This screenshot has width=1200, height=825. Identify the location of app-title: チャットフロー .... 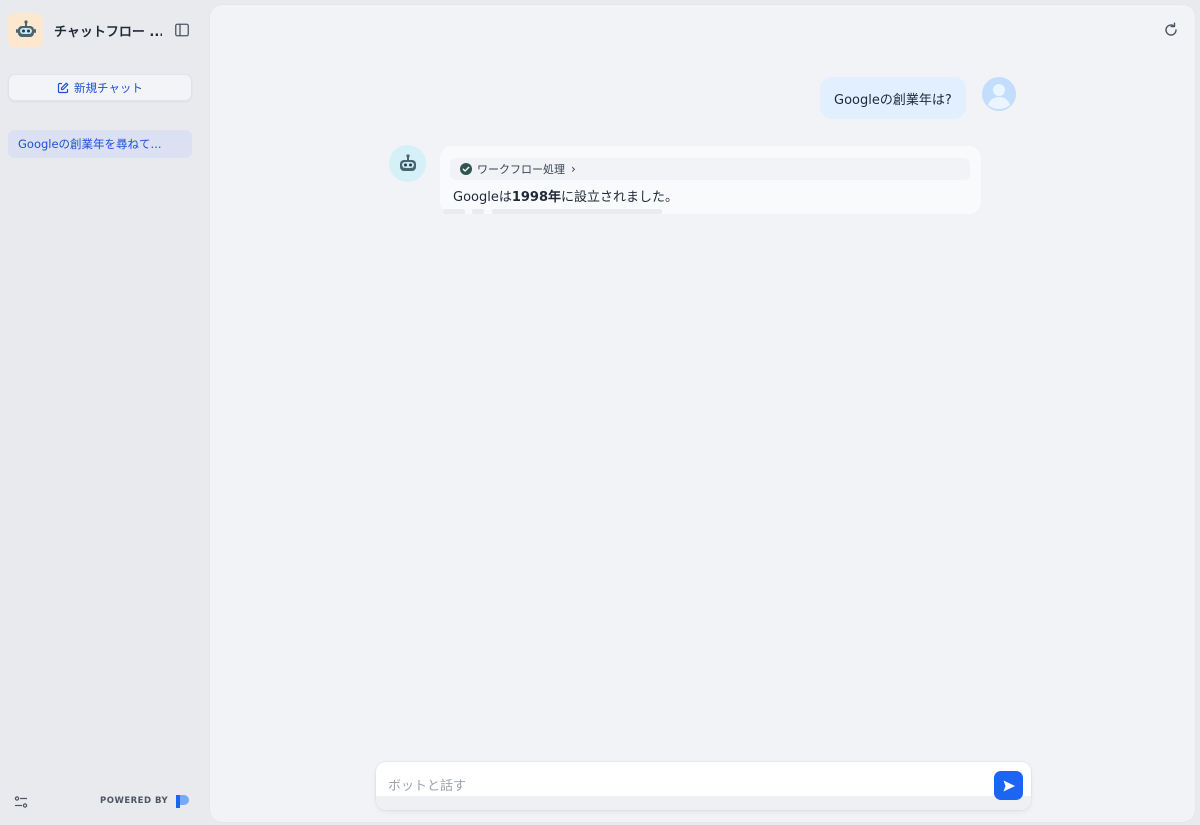
(108, 32).